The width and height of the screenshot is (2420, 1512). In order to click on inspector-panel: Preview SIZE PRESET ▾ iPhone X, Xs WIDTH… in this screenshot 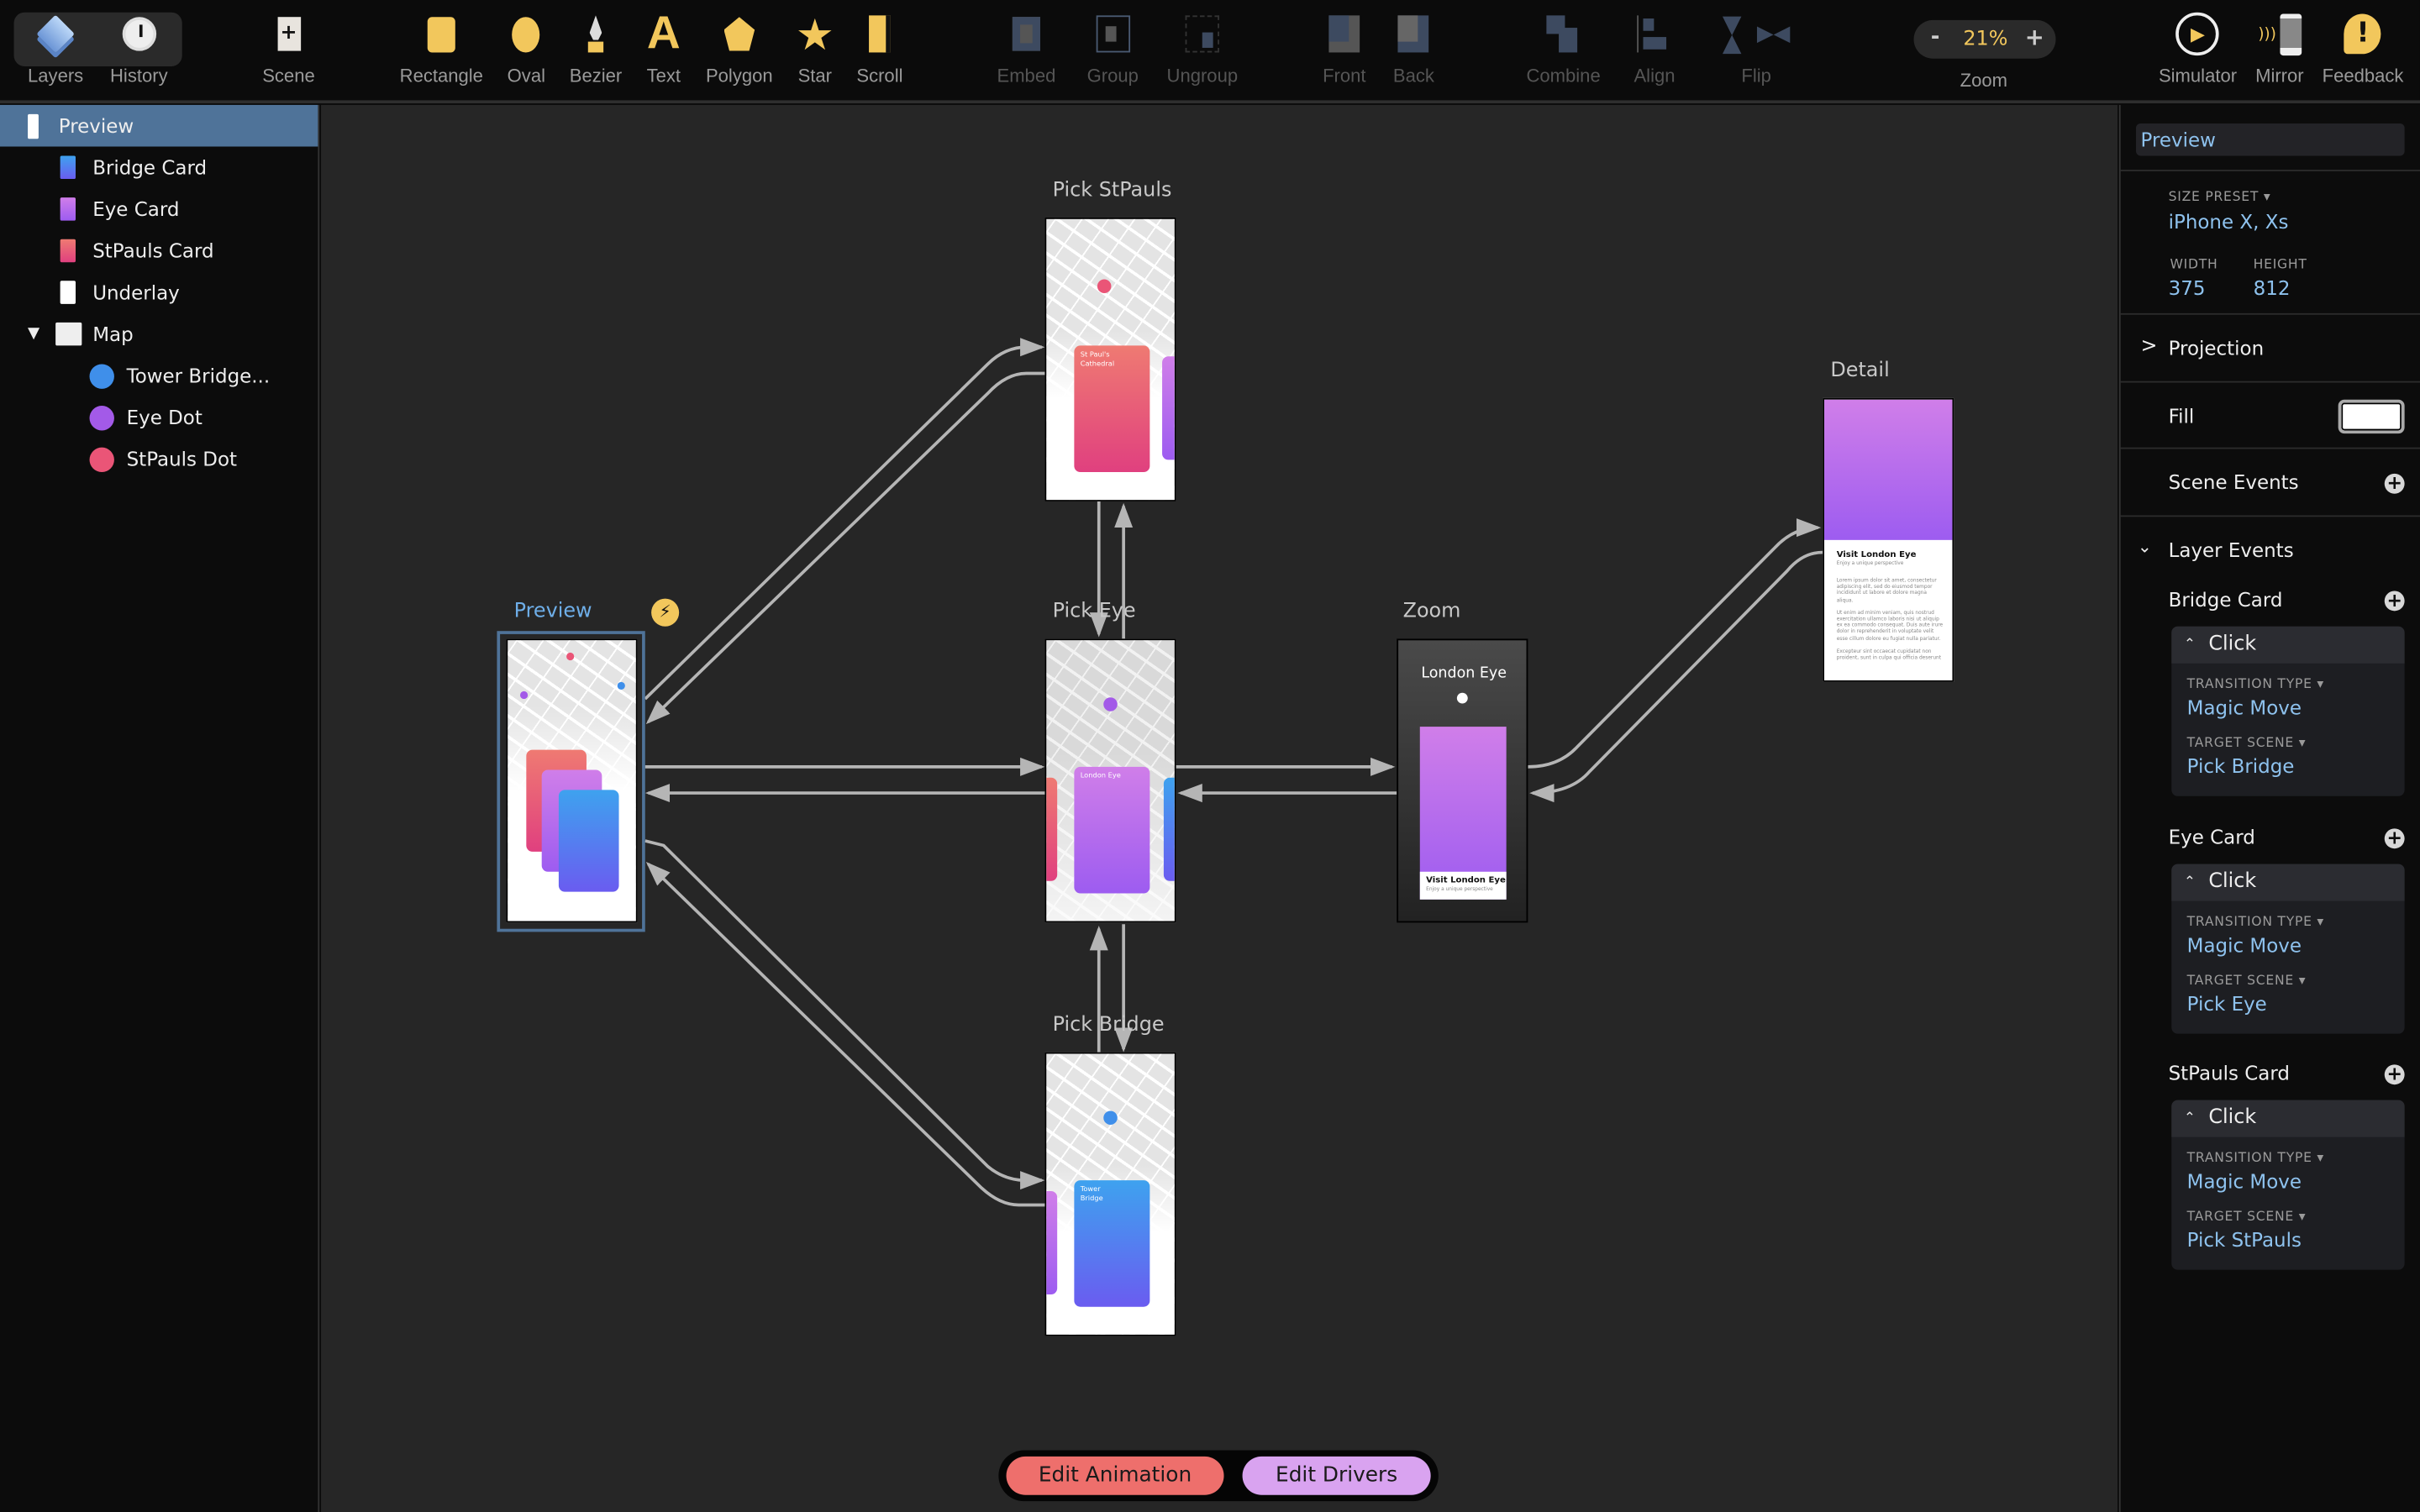, I will do `click(2269, 808)`.